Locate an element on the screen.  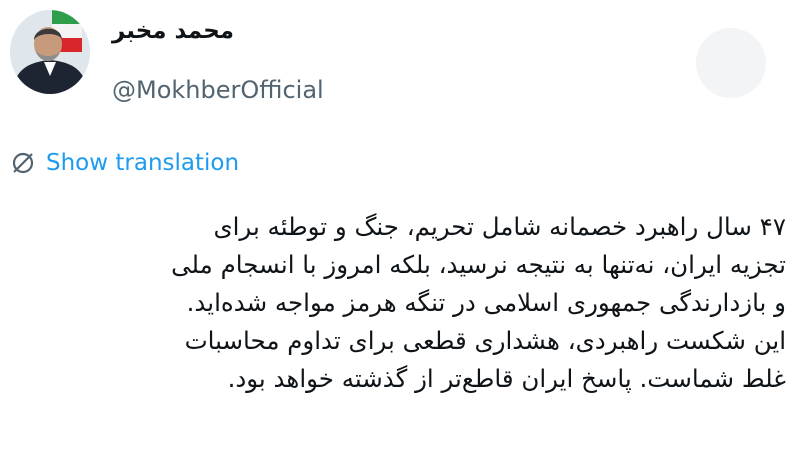
author-display-name: محمد مخبر is located at coordinates (173, 31).